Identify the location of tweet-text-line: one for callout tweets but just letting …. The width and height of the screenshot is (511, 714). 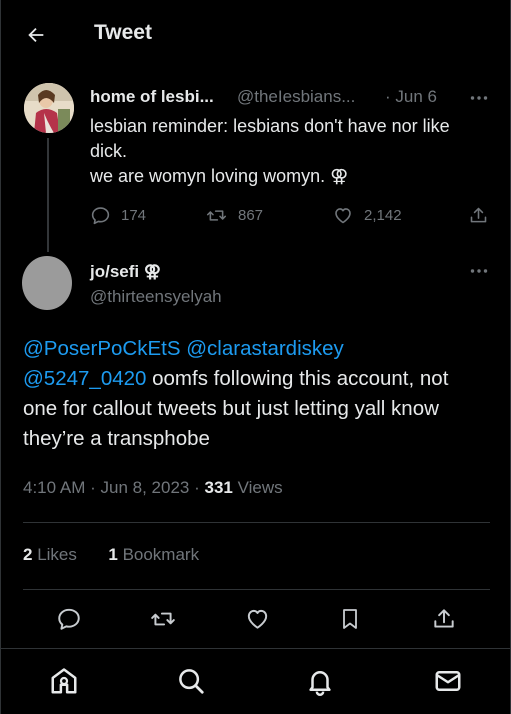
(231, 408).